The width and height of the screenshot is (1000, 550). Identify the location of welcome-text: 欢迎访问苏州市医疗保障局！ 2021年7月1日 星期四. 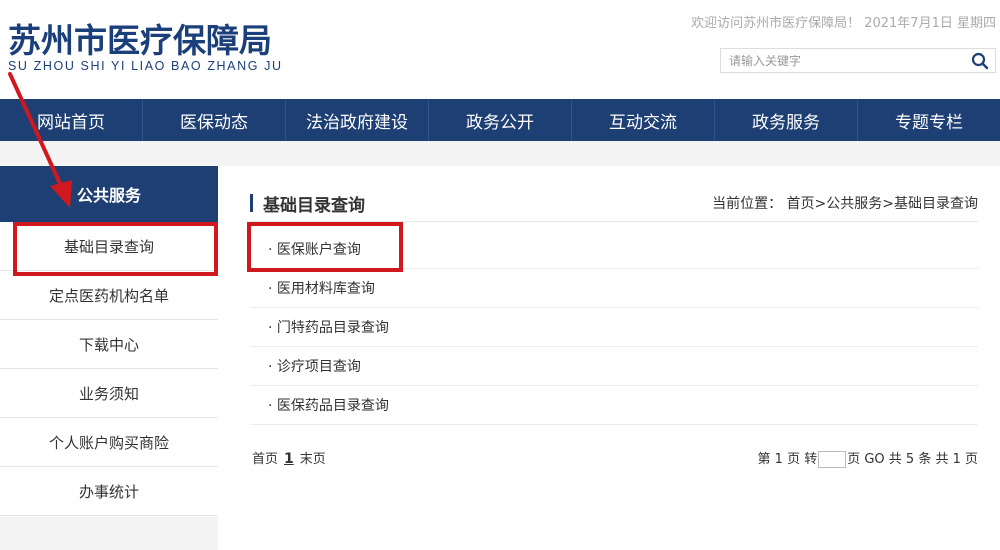
(843, 23).